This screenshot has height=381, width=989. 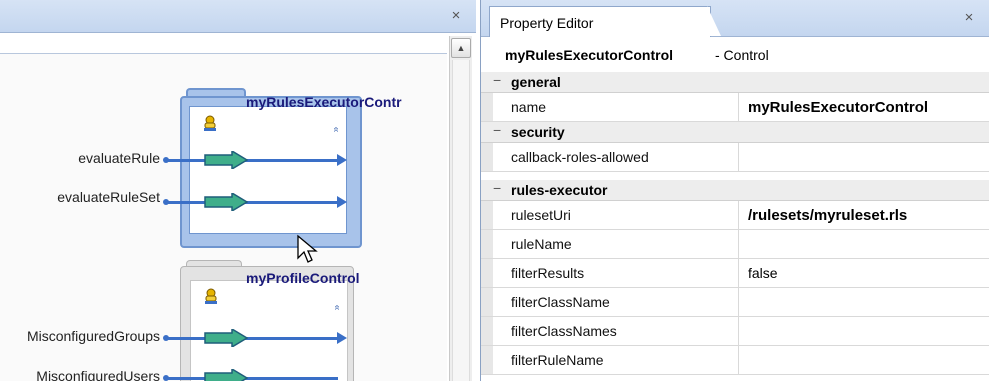 What do you see at coordinates (348, 102) in the screenshot?
I see `rules-executor-control-title: myRulesExecutorContr` at bounding box center [348, 102].